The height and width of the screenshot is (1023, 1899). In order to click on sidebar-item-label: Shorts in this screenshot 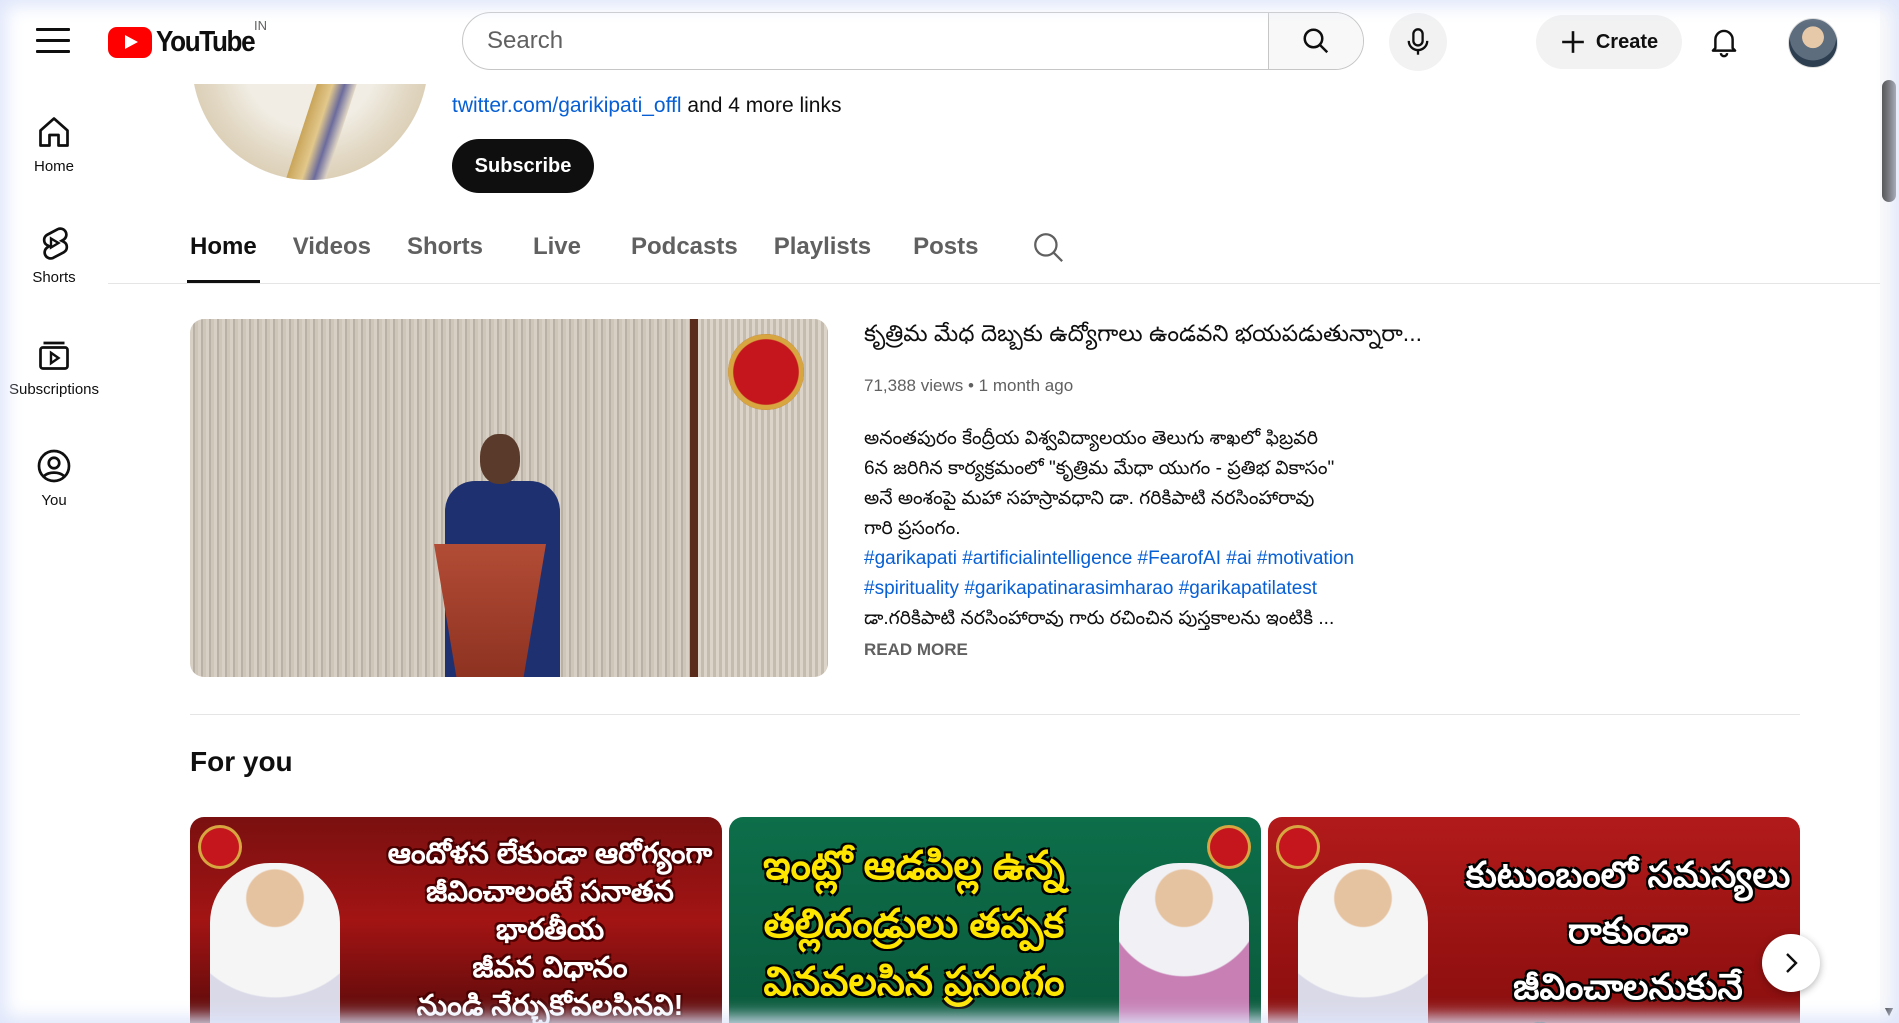, I will do `click(54, 277)`.